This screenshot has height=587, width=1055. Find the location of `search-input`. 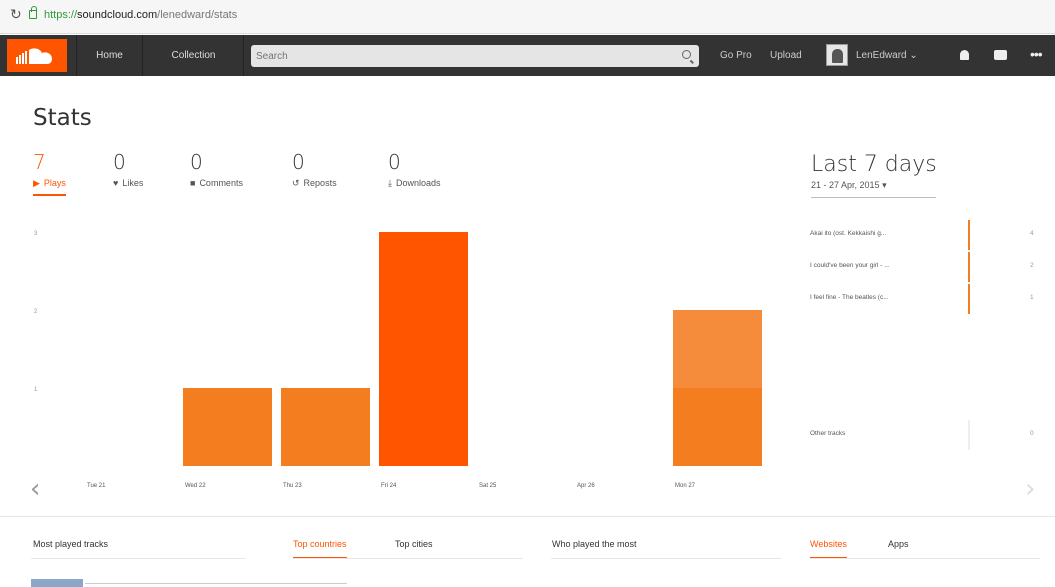

search-input is located at coordinates (461, 56).